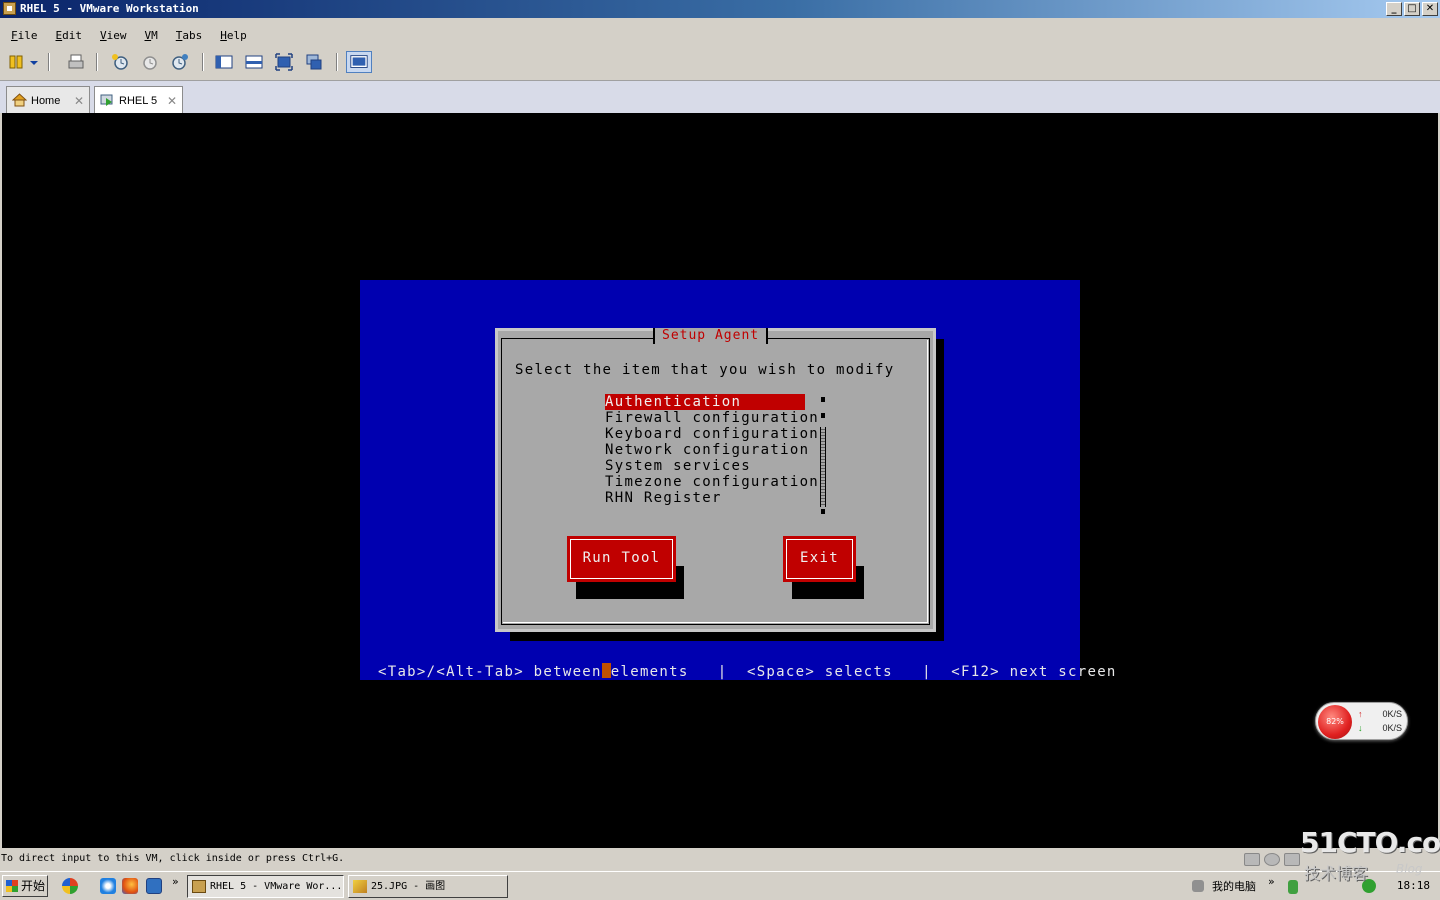 Image resolution: width=1440 pixels, height=900 pixels. Describe the element at coordinates (823, 467) in the screenshot. I see `scroll-track` at that location.